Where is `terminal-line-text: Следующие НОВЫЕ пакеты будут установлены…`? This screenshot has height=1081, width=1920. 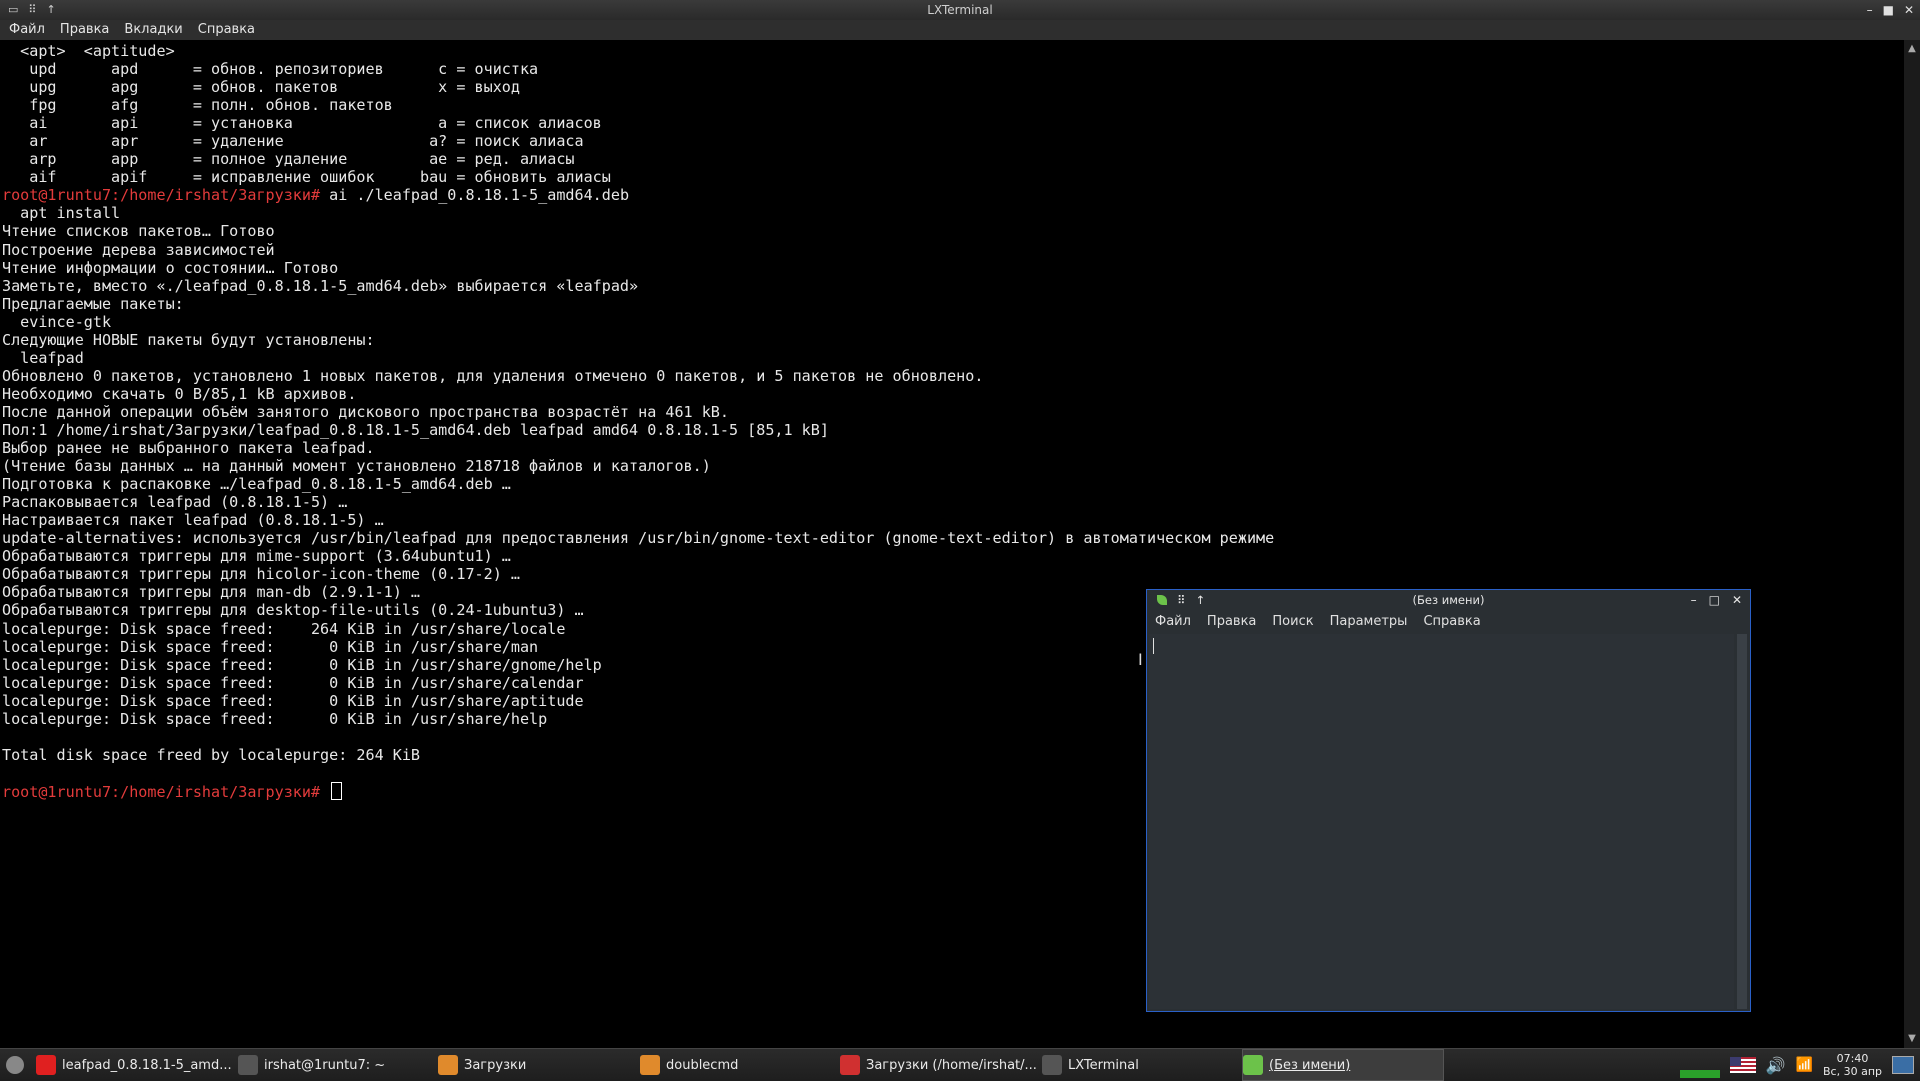 terminal-line-text: Следующие НОВЫЕ пакеты будут установлены… is located at coordinates (188, 339).